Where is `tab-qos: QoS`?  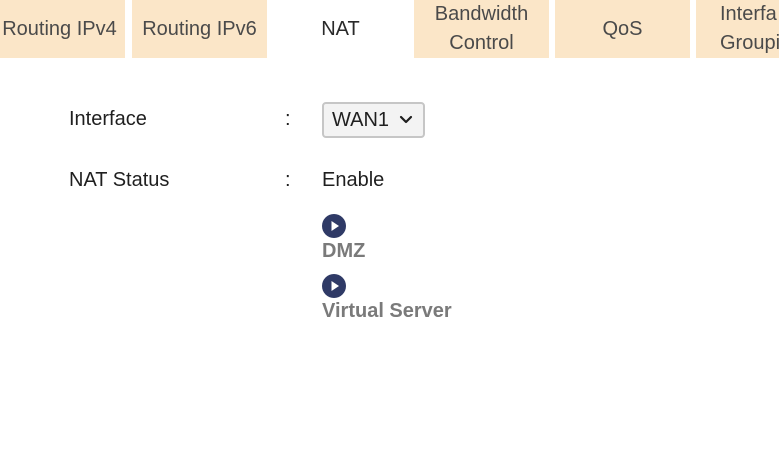
tab-qos: QoS is located at coordinates (622, 29).